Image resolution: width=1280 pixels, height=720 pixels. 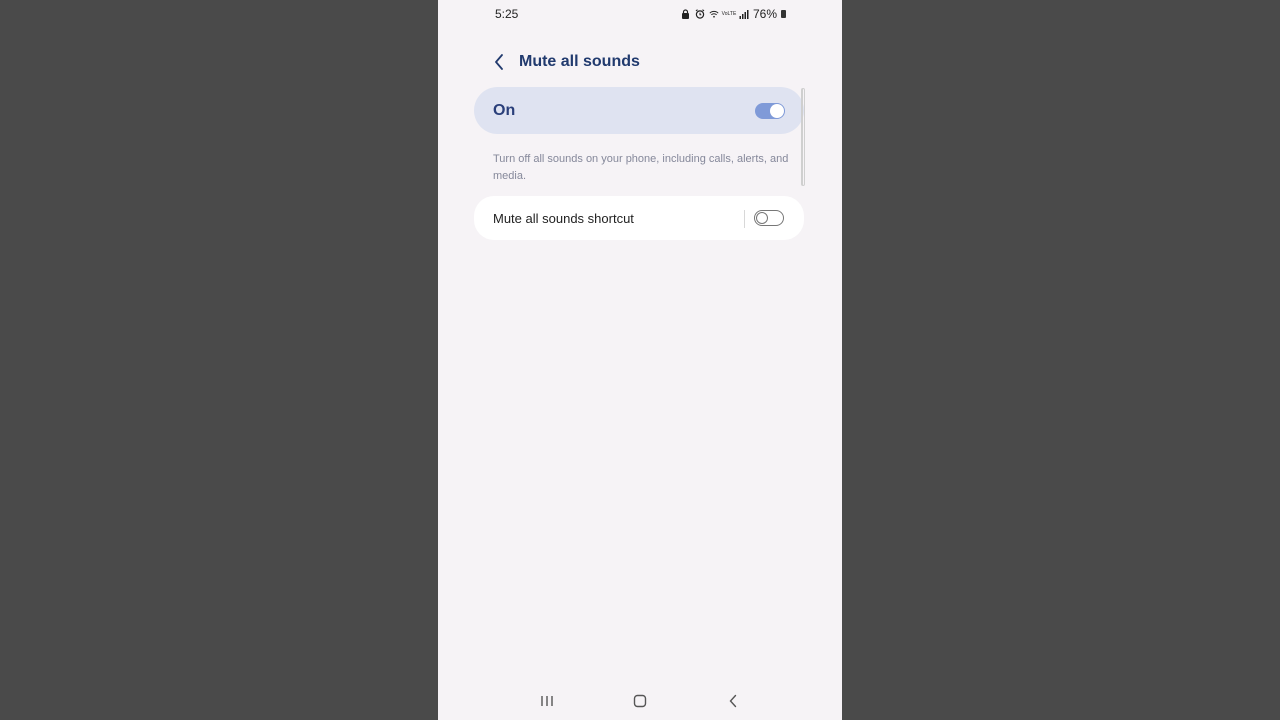 I want to click on master-toggle, so click(x=770, y=111).